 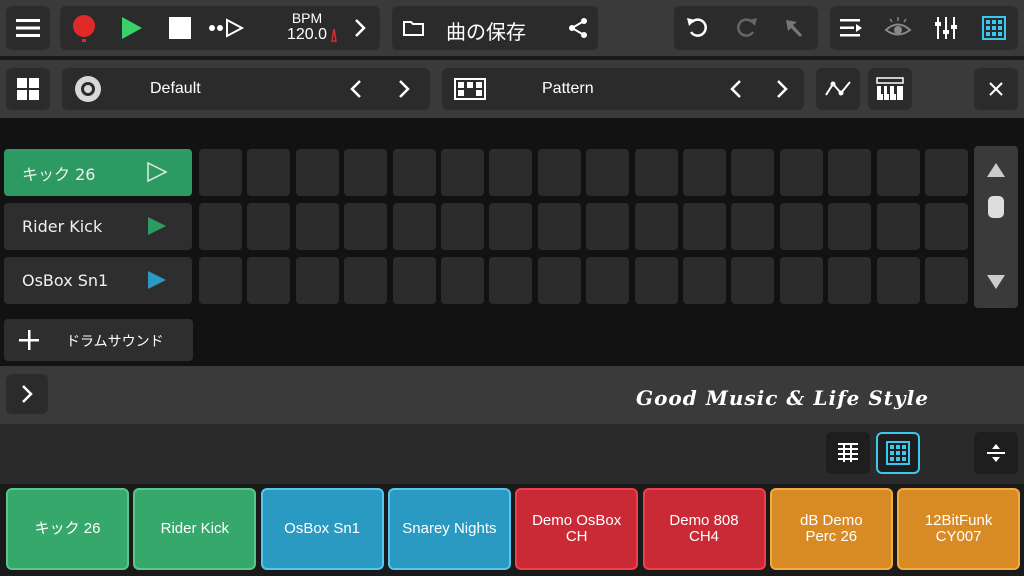 I want to click on track-button: Rider Kick, so click(x=98, y=226).